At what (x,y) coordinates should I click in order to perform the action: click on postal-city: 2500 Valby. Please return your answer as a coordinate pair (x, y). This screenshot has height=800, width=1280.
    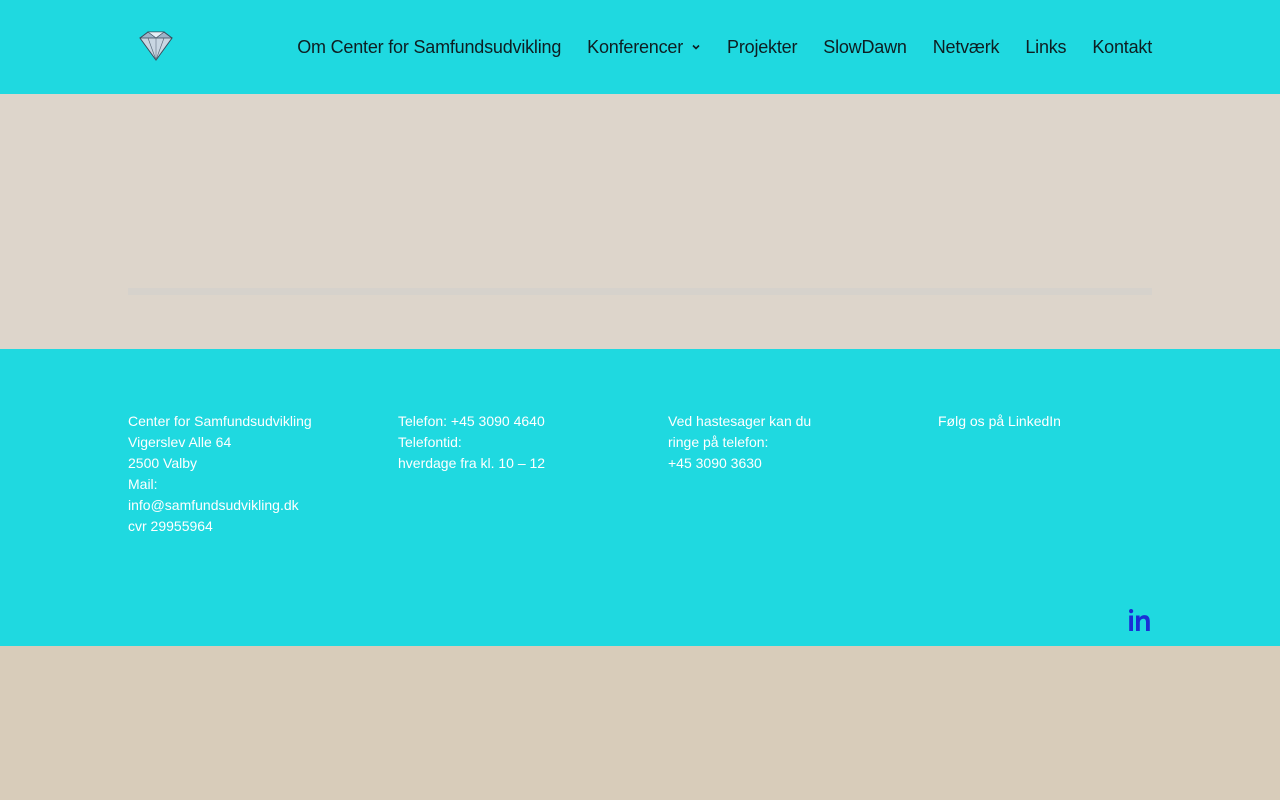
    Looking at the image, I should click on (163, 463).